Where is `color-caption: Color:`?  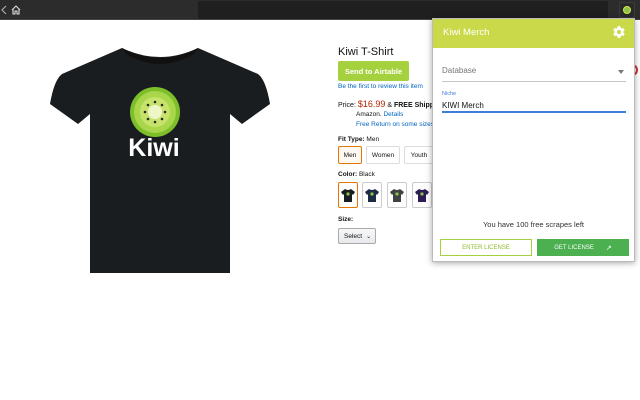 color-caption: Color: is located at coordinates (348, 174).